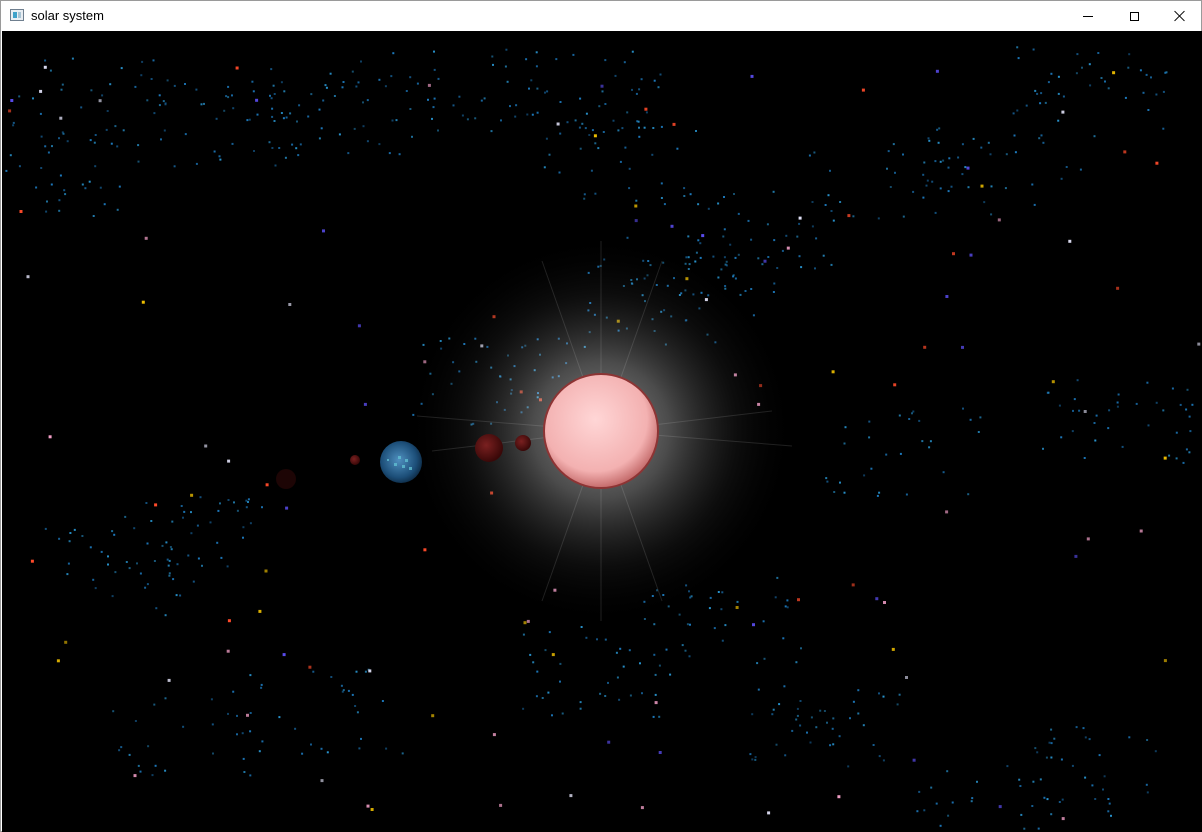  Describe the element at coordinates (601, 16) in the screenshot. I see `title-bar: solar system` at that location.